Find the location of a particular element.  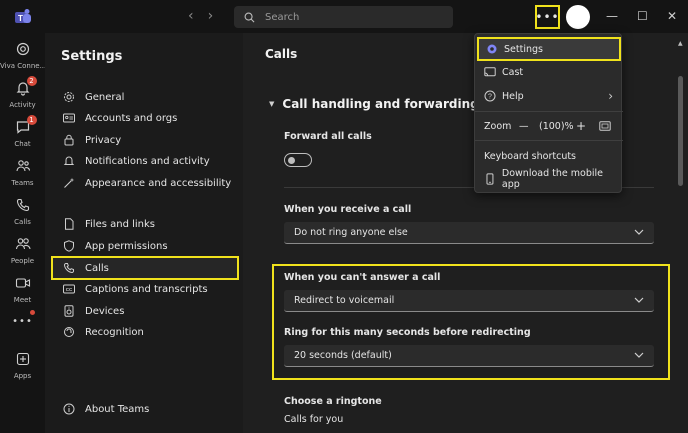

back-arrow-icon: ‹ is located at coordinates (191, 16).